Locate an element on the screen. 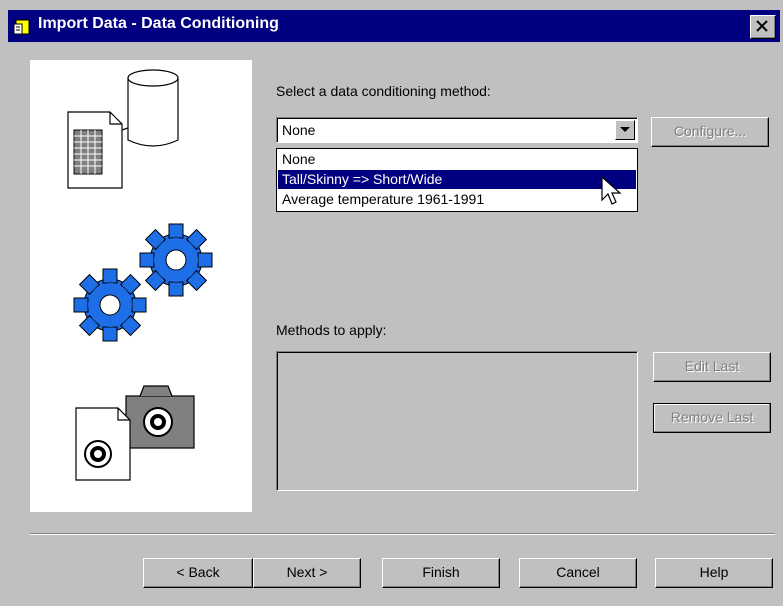 This screenshot has width=783, height=606. method-option-highlighted: Tall/Skinny => Short/Wide is located at coordinates (457, 179).